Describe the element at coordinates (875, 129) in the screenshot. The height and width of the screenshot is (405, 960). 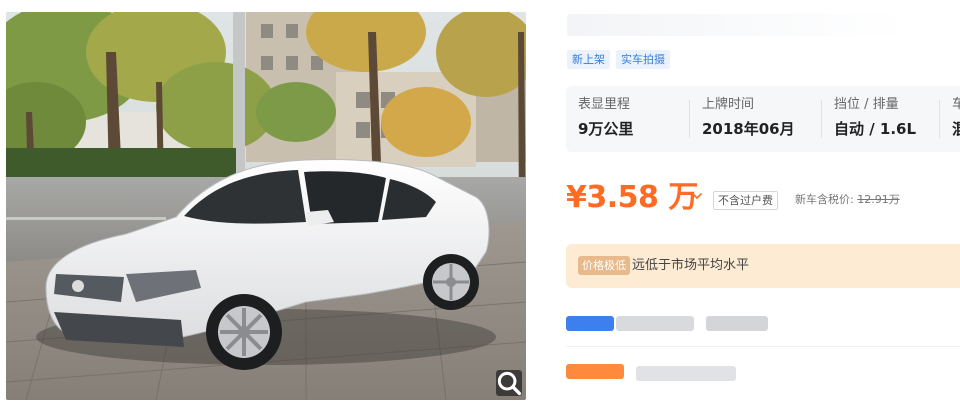
I see `spec-value: 自动 / 1.6L` at that location.